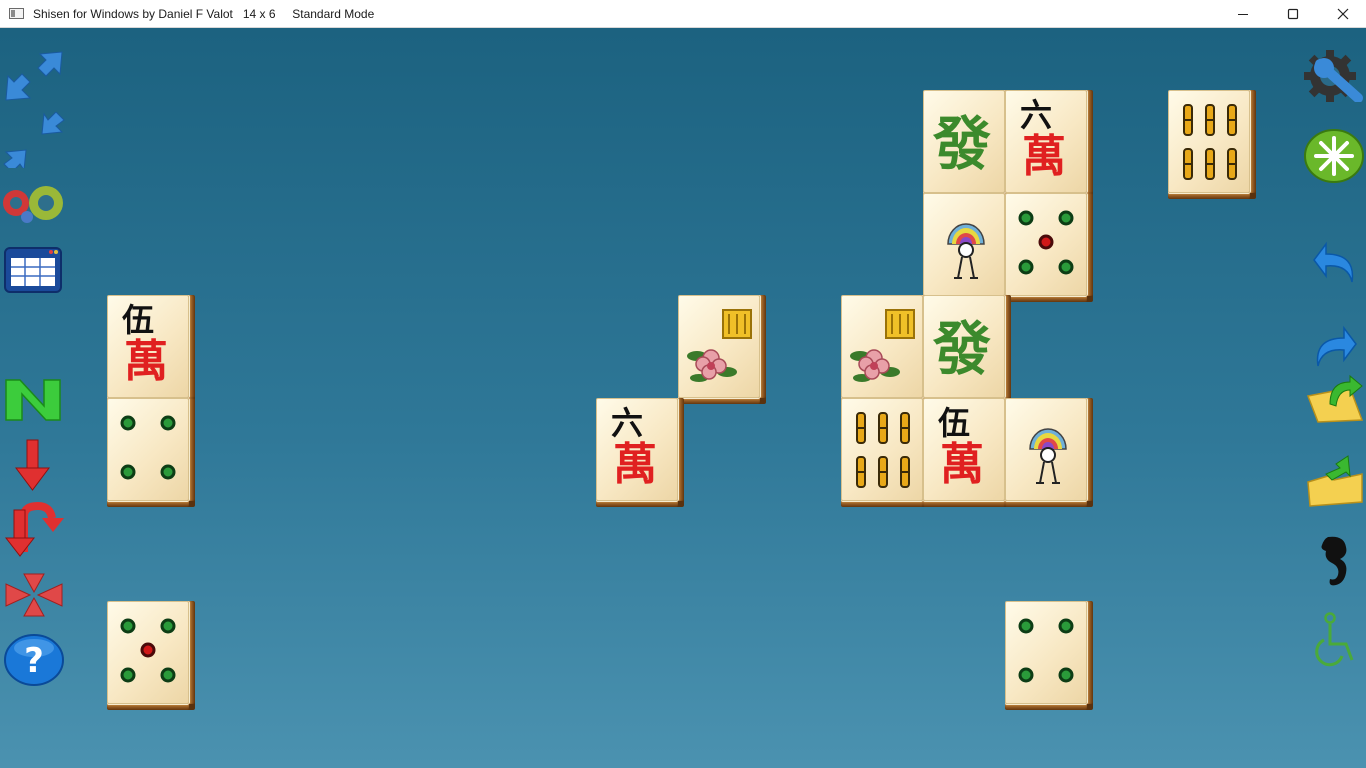 The height and width of the screenshot is (768, 1366). What do you see at coordinates (34, 595) in the screenshot?
I see `shuffle-icon` at bounding box center [34, 595].